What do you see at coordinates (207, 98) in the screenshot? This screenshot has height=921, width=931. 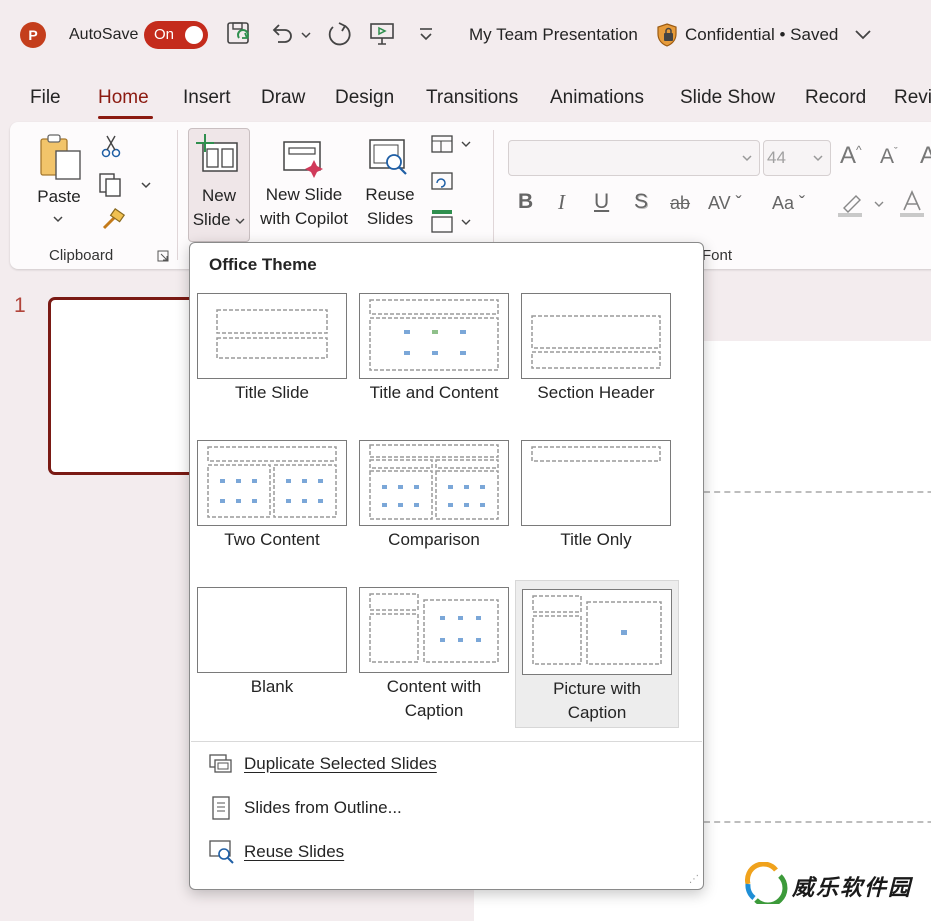 I see `tab-insert: Insert` at bounding box center [207, 98].